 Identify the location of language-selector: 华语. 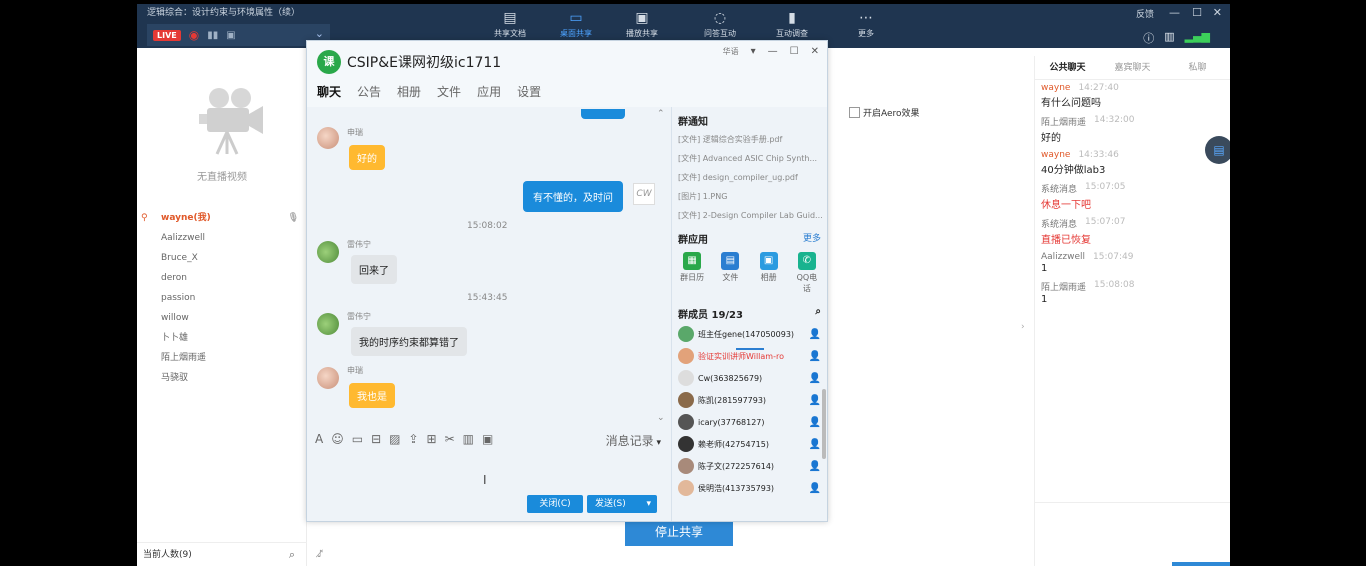
(731, 51).